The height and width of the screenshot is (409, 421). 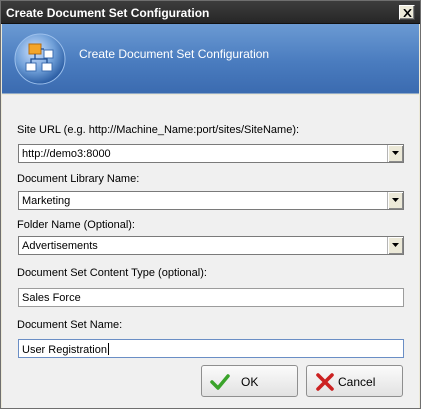 What do you see at coordinates (76, 225) in the screenshot?
I see `folder-name-label: Folder Name (Optional):` at bounding box center [76, 225].